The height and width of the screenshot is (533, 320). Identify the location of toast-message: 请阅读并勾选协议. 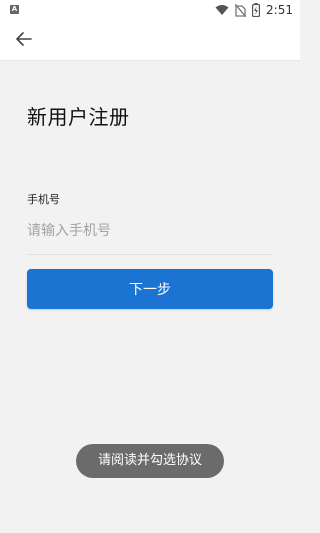
(150, 461).